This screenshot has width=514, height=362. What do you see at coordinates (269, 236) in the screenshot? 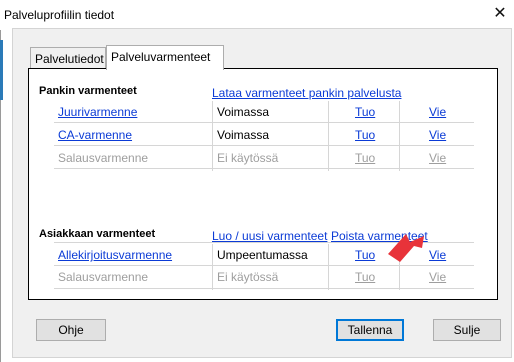
I see `create-renew-certs-link: Luo / uusi varmenteet` at bounding box center [269, 236].